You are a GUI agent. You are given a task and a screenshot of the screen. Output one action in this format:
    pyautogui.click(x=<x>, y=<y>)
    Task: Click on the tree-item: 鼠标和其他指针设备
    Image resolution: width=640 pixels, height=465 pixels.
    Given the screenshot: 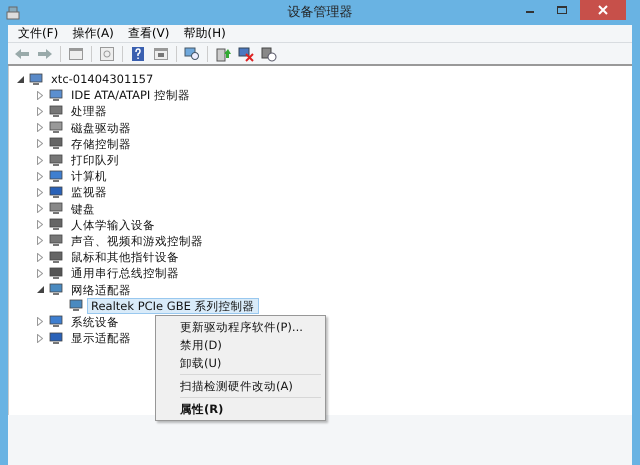 What is the action you would take?
    pyautogui.click(x=125, y=257)
    